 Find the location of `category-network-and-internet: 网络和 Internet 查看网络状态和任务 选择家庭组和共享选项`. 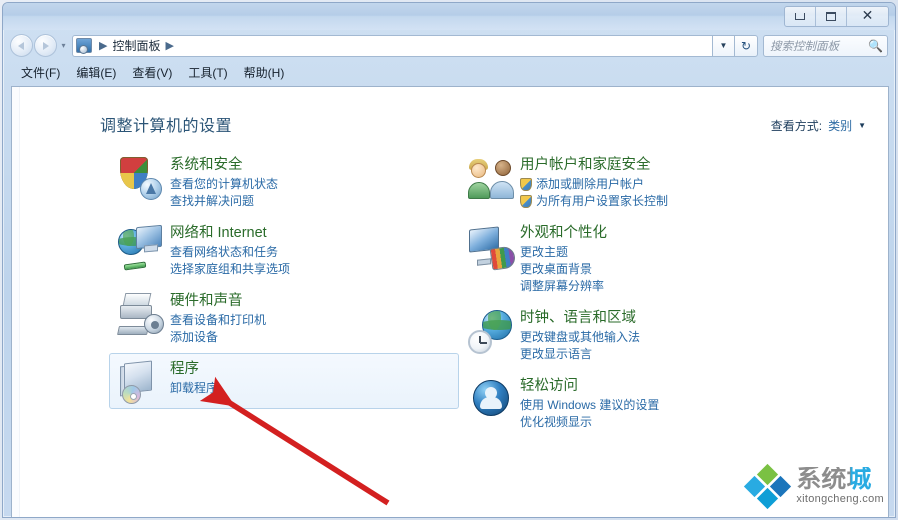

category-network-and-internet: 网络和 Internet 查看网络状态和任务 选择家庭组和共享选项 is located at coordinates (284, 251).